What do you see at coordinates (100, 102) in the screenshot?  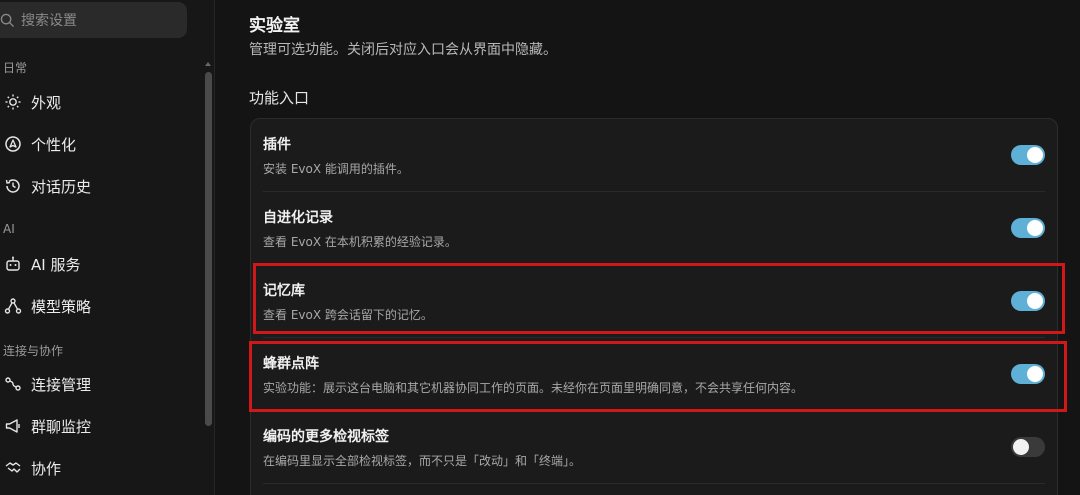 I see `sidebar-item-appearance: 外观` at bounding box center [100, 102].